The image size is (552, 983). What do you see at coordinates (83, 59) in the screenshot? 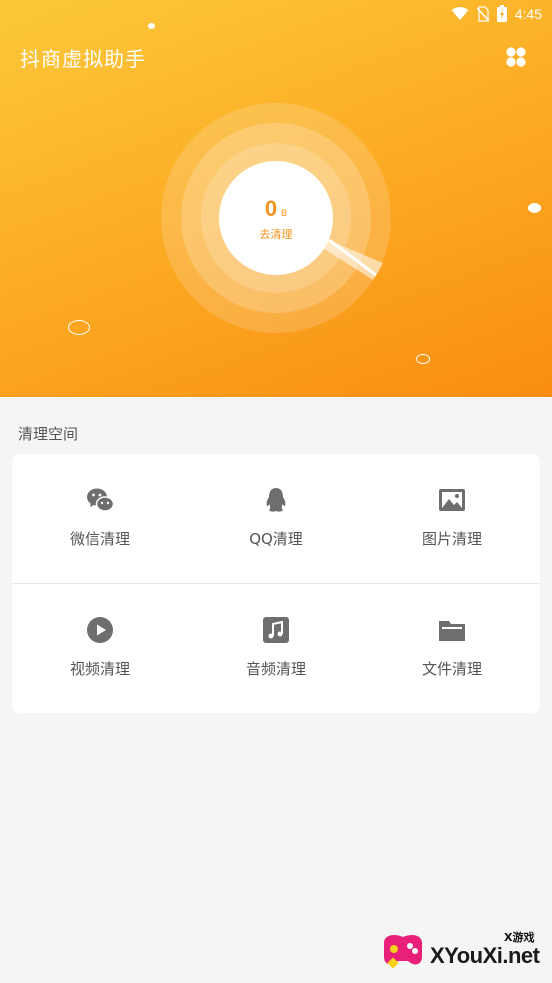
I see `app-title: 抖商虚拟助手` at bounding box center [83, 59].